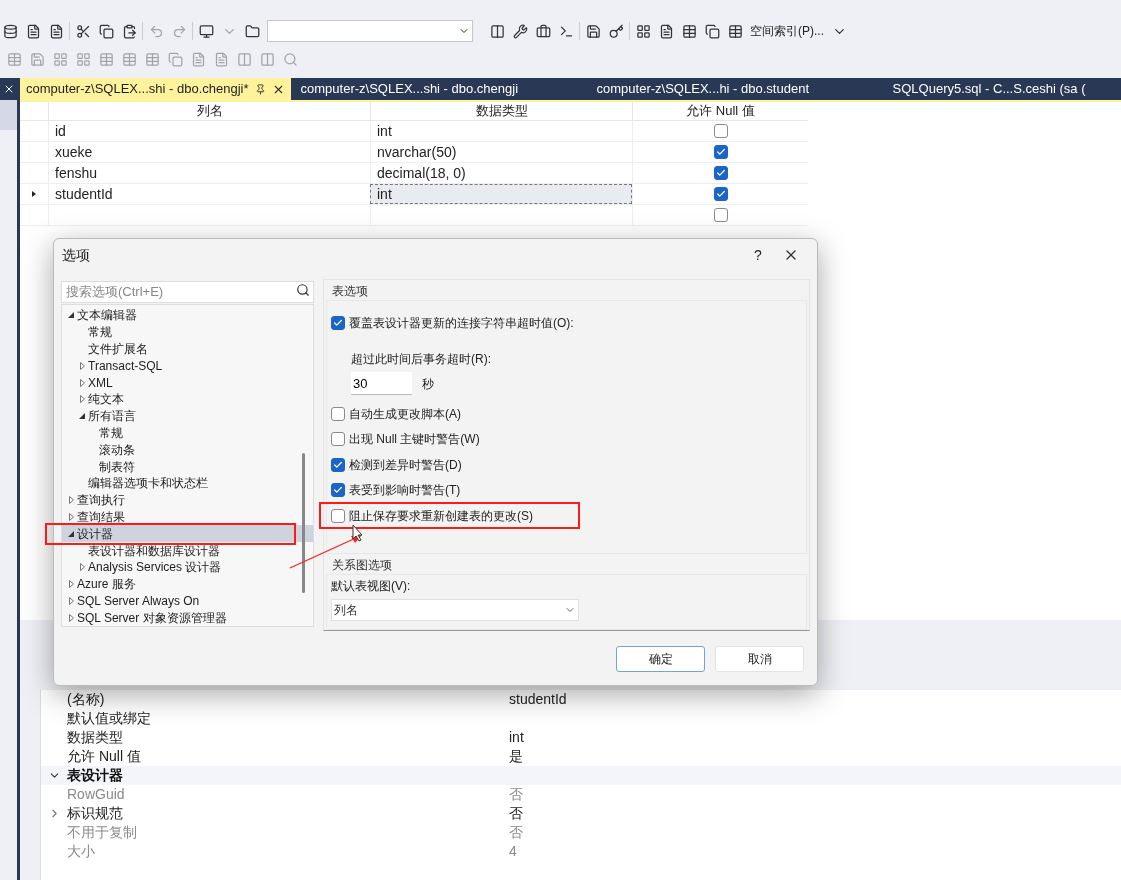 This screenshot has height=880, width=1121. What do you see at coordinates (538, 699) in the screenshot?
I see `property-value: studentId` at bounding box center [538, 699].